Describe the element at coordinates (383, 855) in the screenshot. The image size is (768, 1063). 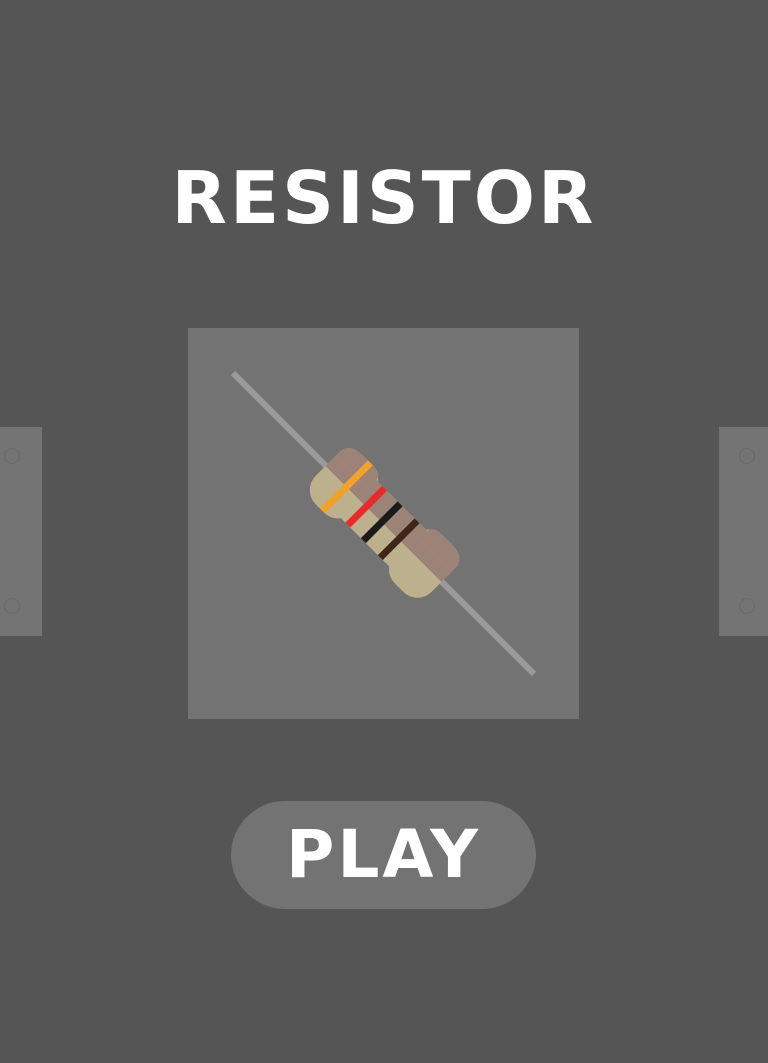
I see `play-button: PLAY` at that location.